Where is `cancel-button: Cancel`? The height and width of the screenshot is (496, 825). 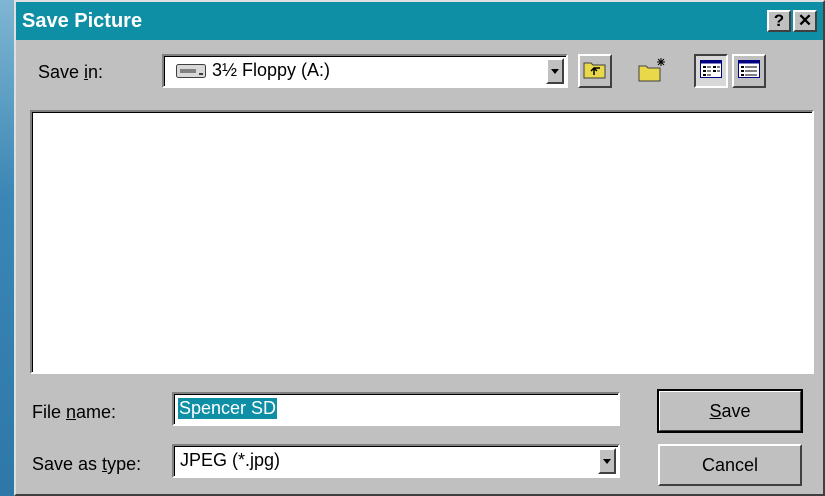
cancel-button: Cancel is located at coordinates (730, 465).